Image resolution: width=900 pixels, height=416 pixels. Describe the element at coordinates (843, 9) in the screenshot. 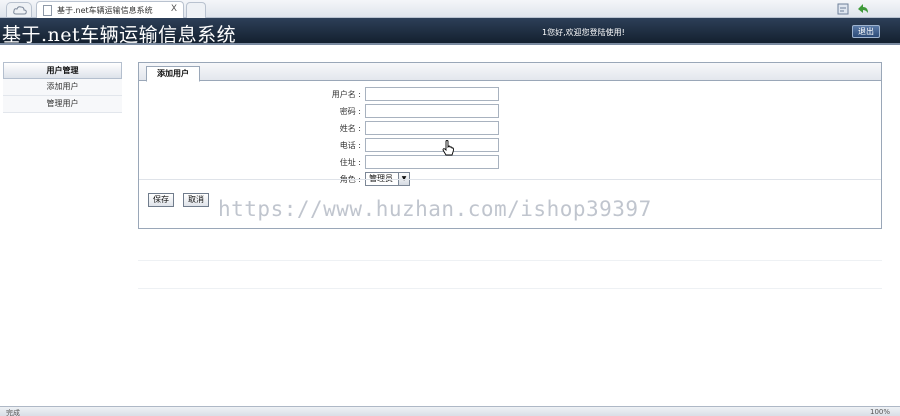

I see `compatibility-view-icon` at that location.